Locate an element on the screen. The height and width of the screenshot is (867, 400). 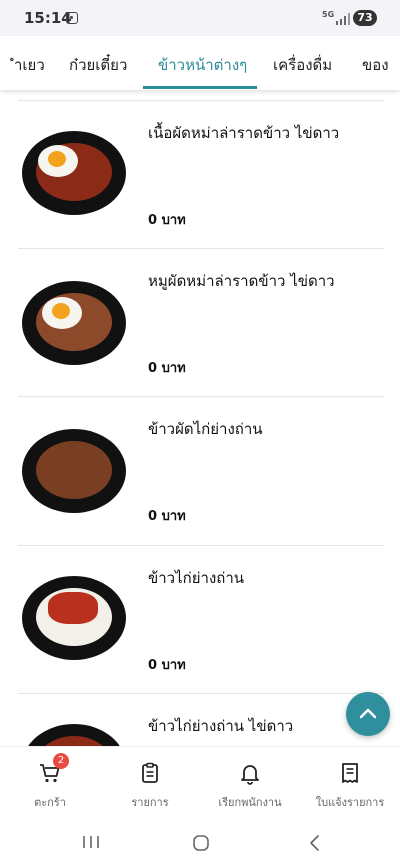
menu-item-name: หมูผัดหม่าล่าราดข้าว ไข่ดาว is located at coordinates (241, 281).